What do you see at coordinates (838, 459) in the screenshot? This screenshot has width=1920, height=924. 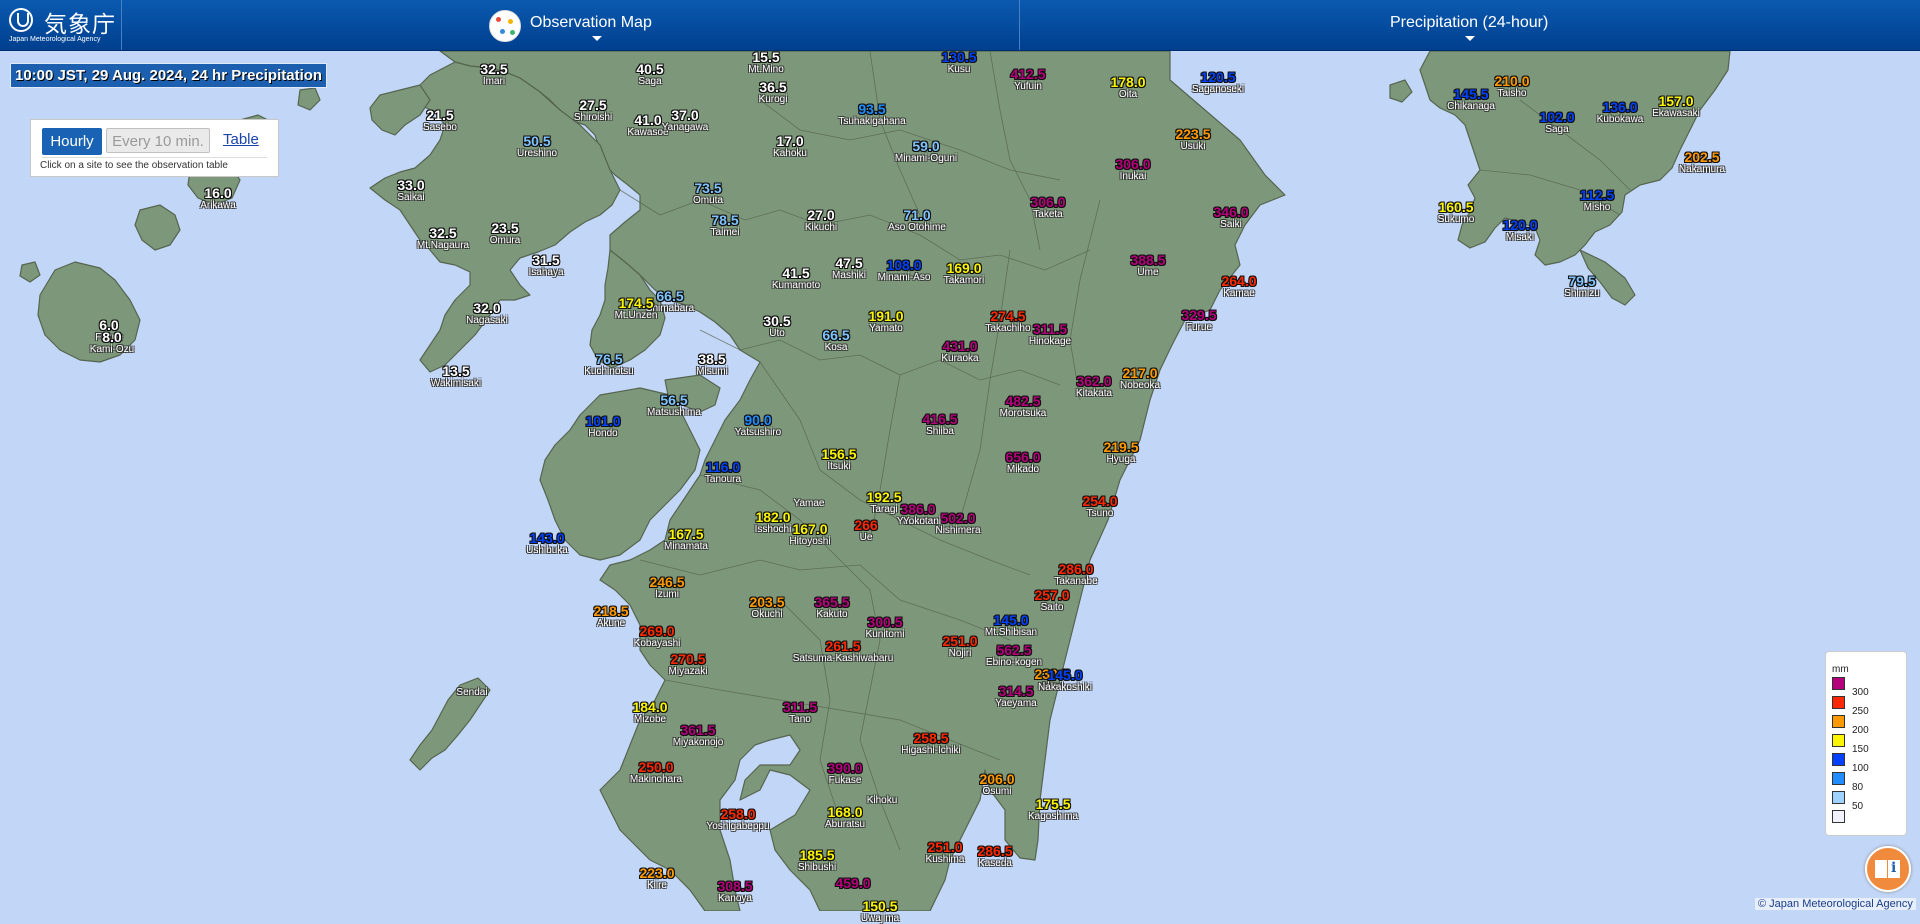 I see `station-marker: 156.5 Itsuki` at bounding box center [838, 459].